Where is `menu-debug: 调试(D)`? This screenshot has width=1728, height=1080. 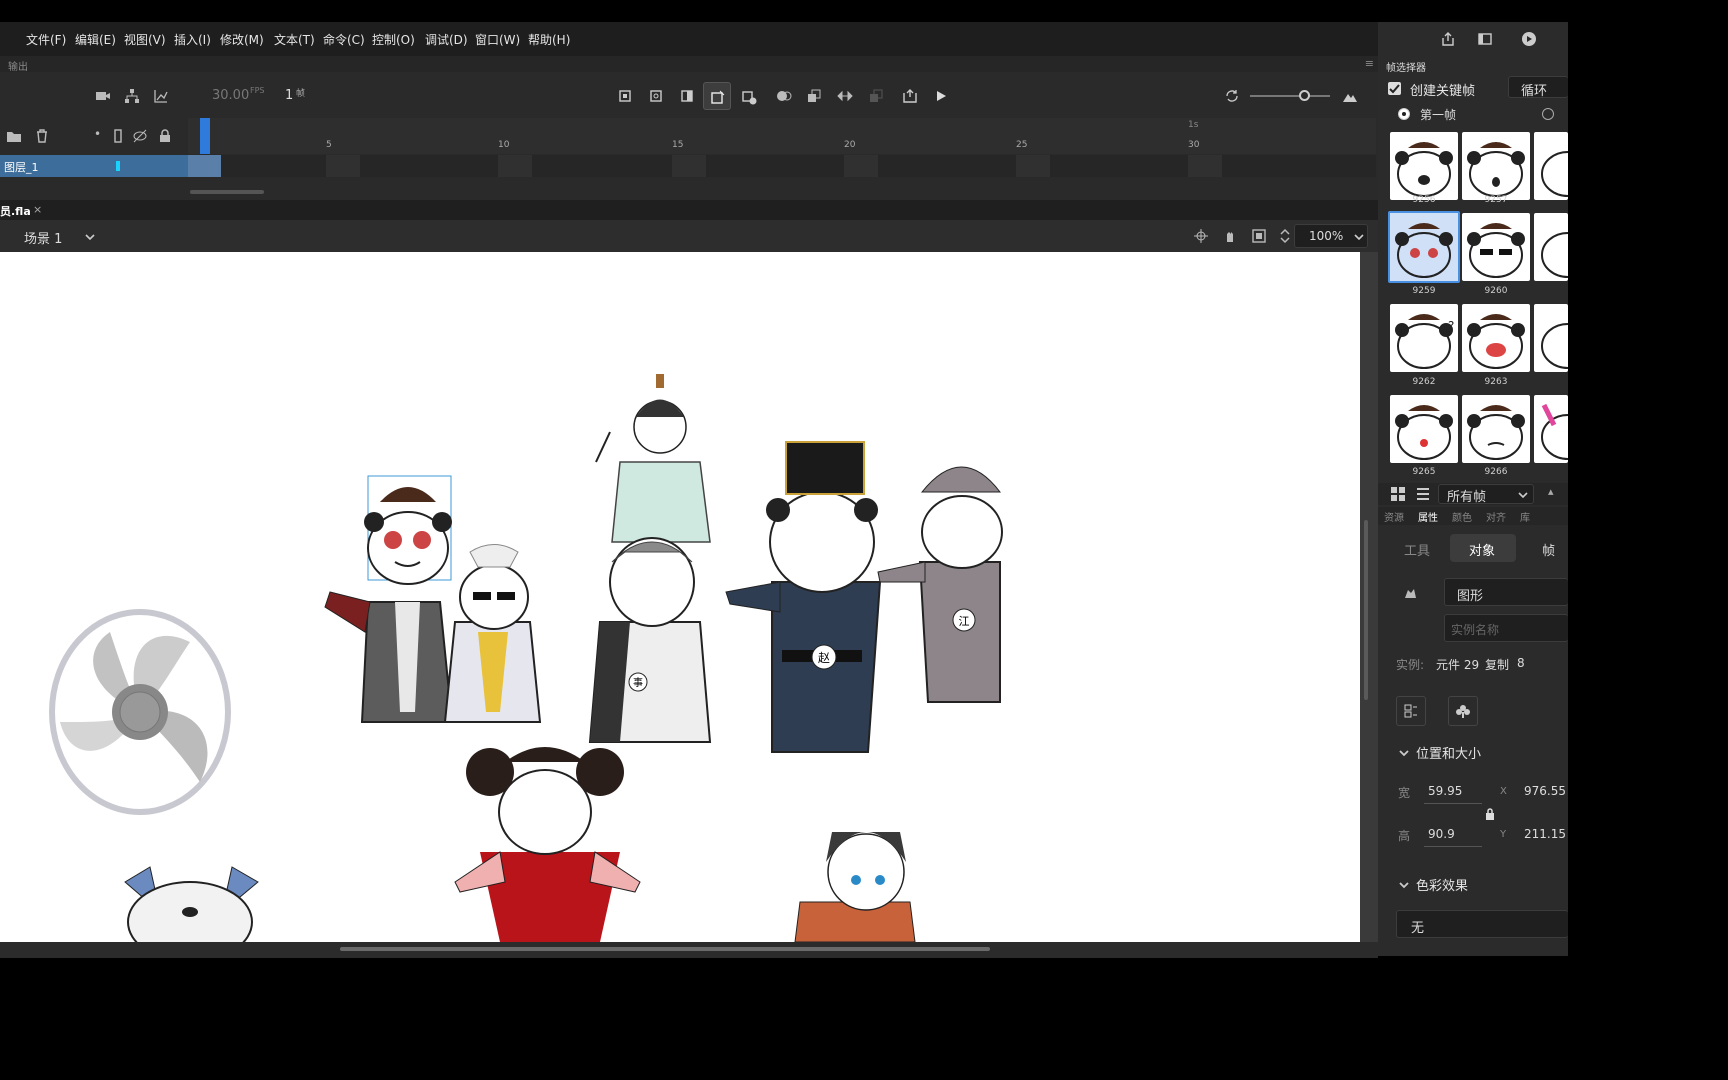 menu-debug: 调试(D) is located at coordinates (446, 39).